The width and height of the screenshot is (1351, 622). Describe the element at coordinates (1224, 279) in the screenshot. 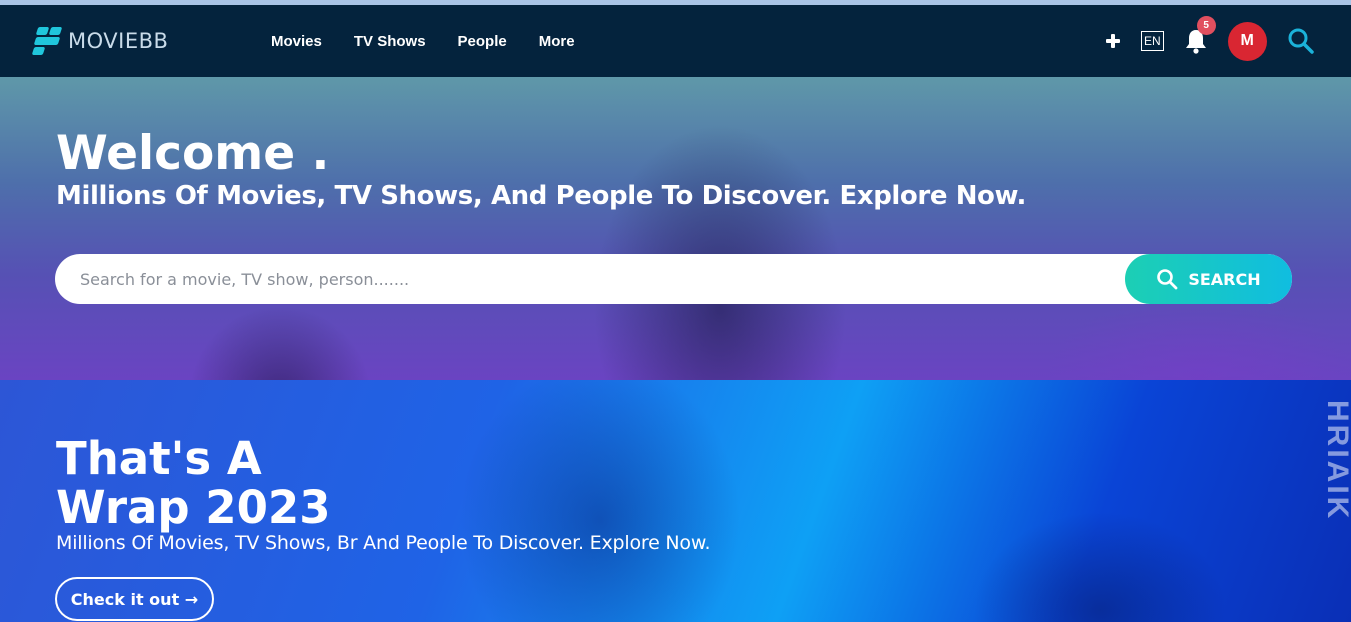

I see `search-button-label: SEARCH` at that location.